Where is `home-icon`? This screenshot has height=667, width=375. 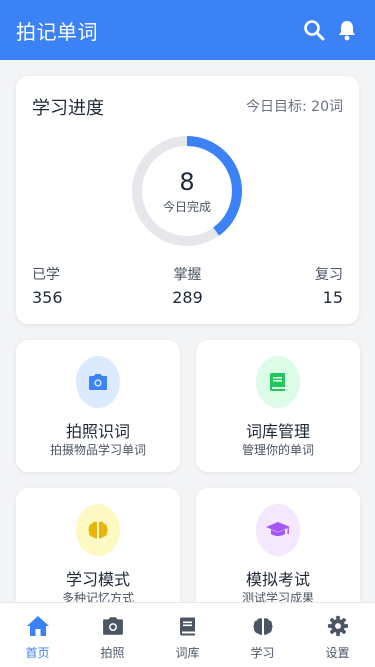 home-icon is located at coordinates (38, 626).